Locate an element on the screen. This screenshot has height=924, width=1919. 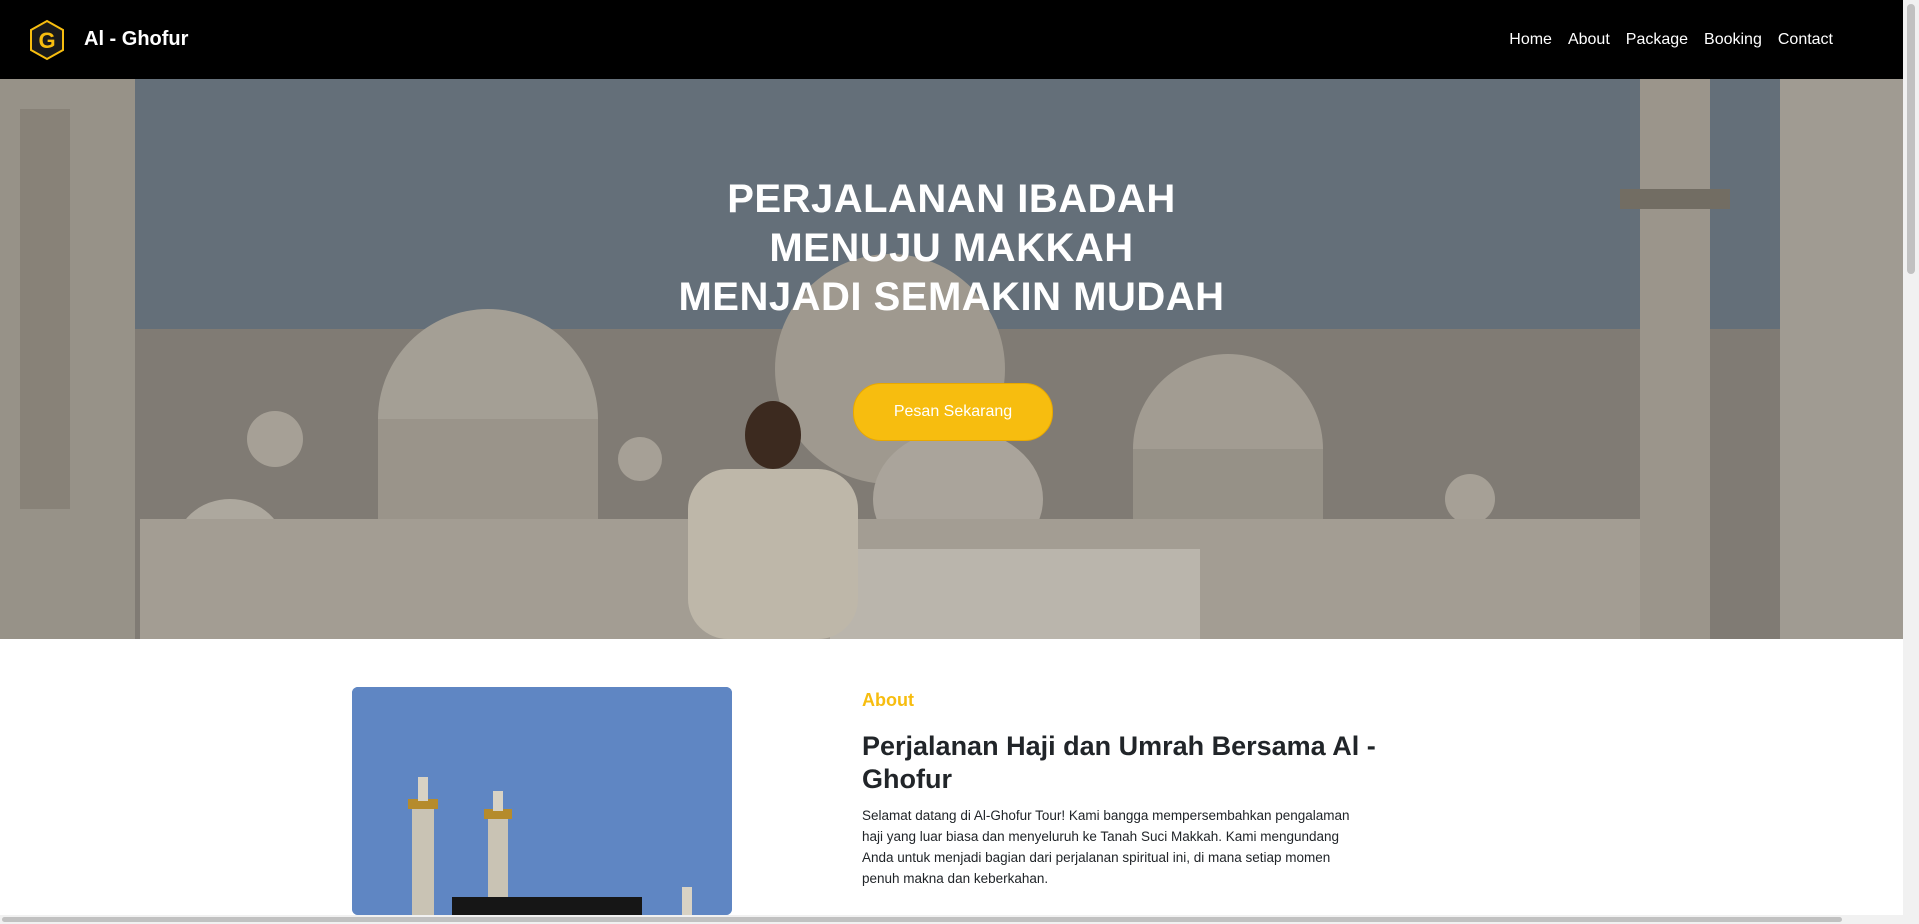
nav-package-link: Package is located at coordinates (1657, 40).